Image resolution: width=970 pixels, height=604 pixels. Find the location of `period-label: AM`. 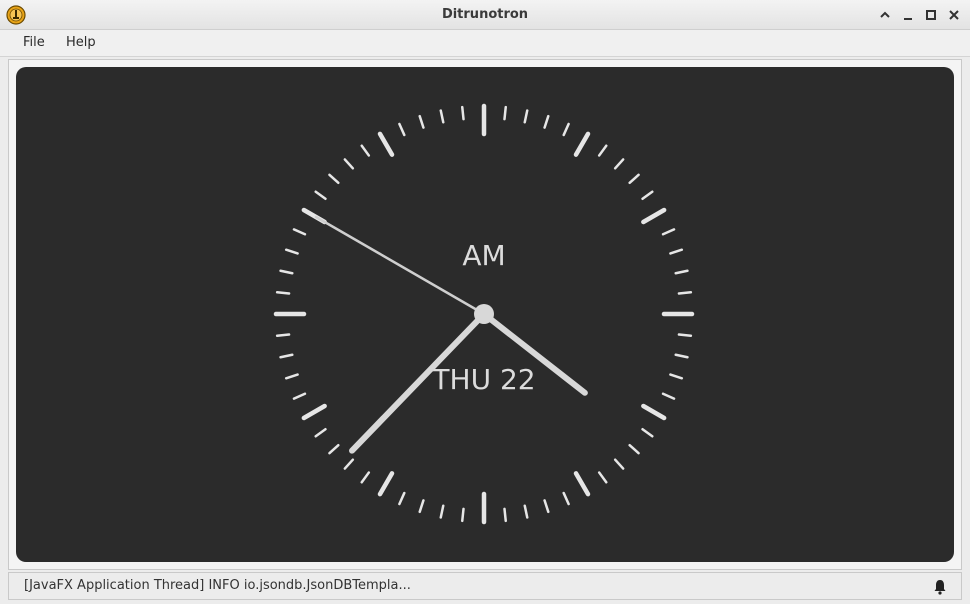

period-label: AM is located at coordinates (483, 255).